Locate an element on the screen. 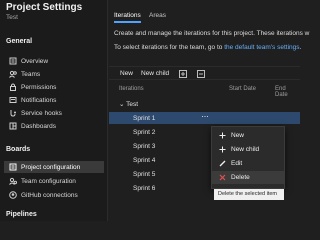  sidebar-item-teams: Teams is located at coordinates (54, 74).